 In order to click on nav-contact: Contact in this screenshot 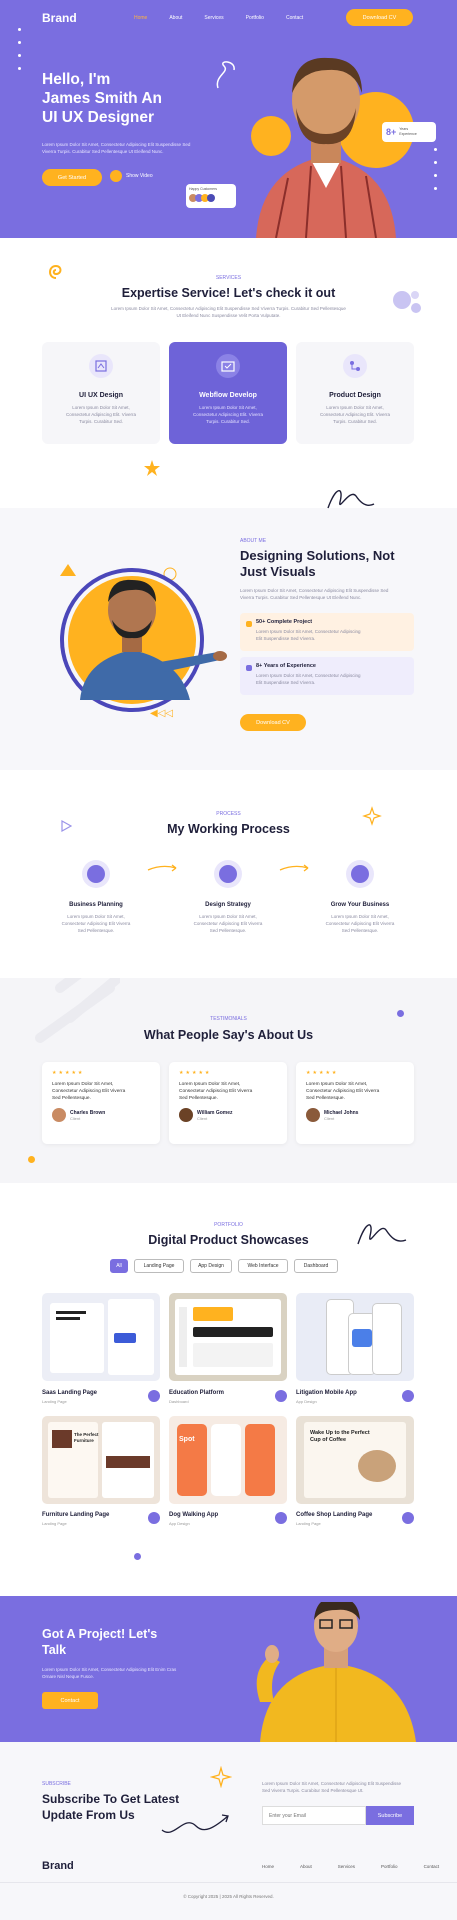, I will do `click(294, 18)`.